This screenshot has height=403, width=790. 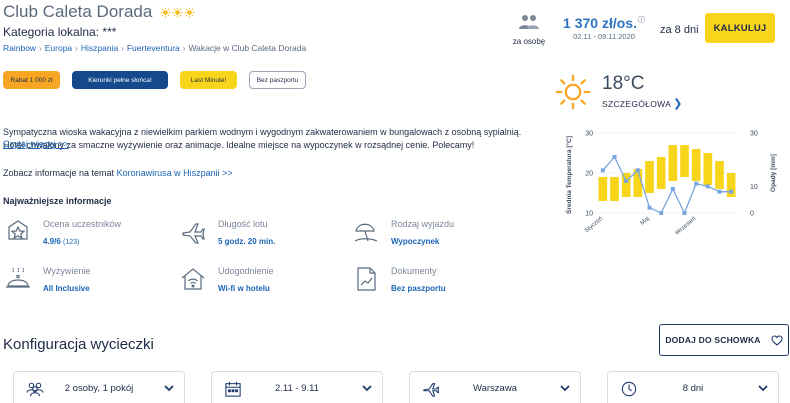 I want to click on x-tick-label: Maj, so click(x=645, y=221).